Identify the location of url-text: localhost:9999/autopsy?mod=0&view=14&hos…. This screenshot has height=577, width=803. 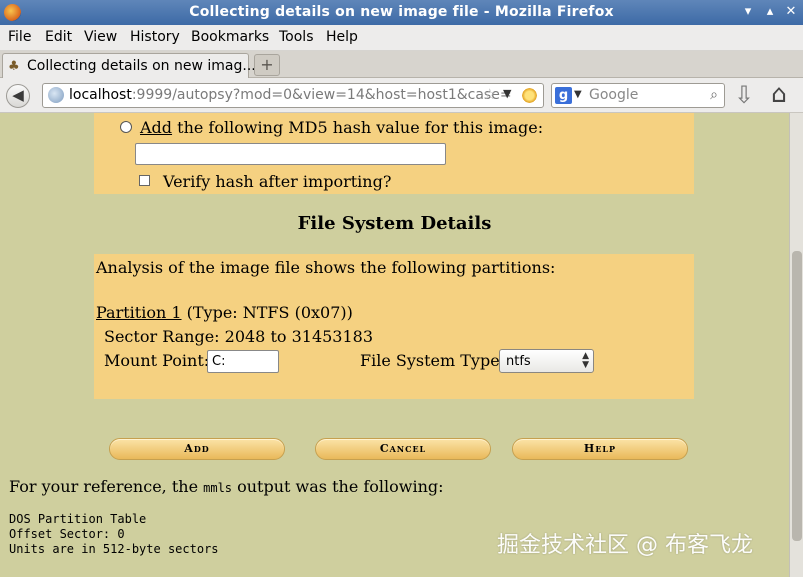
(290, 95).